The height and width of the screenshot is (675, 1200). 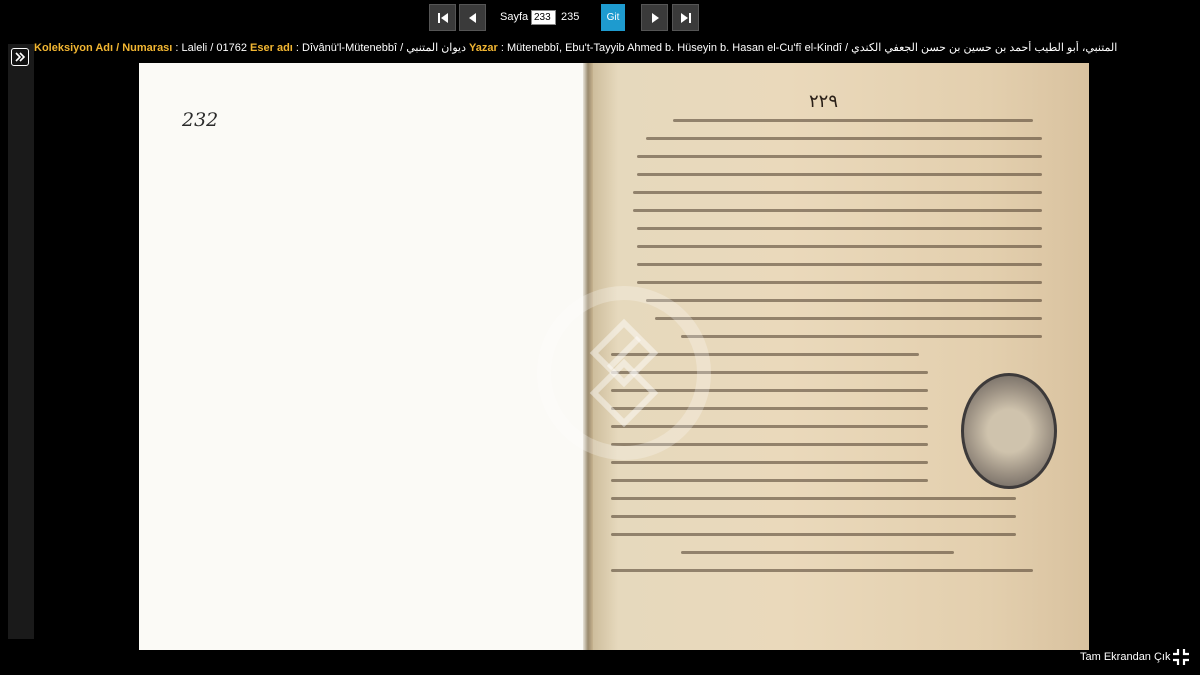 I want to click on work-value: : Dîvânü'l-Mütenebbî / ديوان المتنبي, so click(x=380, y=48).